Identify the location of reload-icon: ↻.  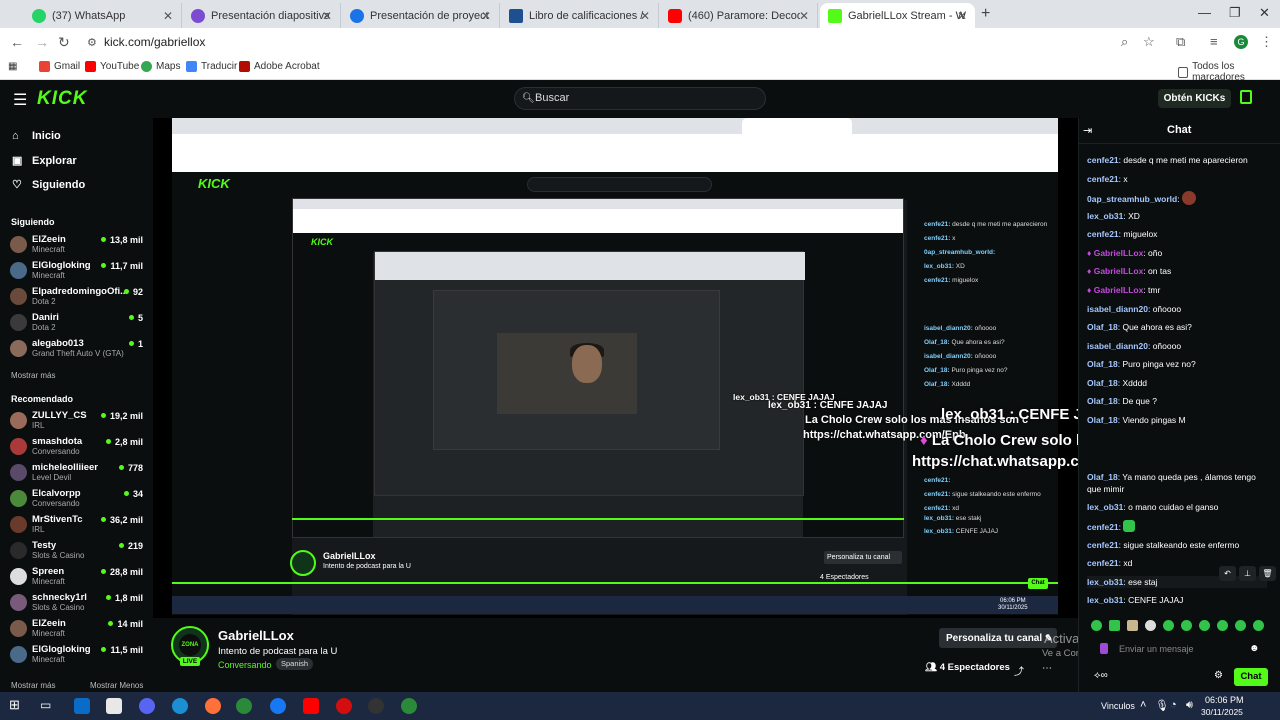
(64, 42).